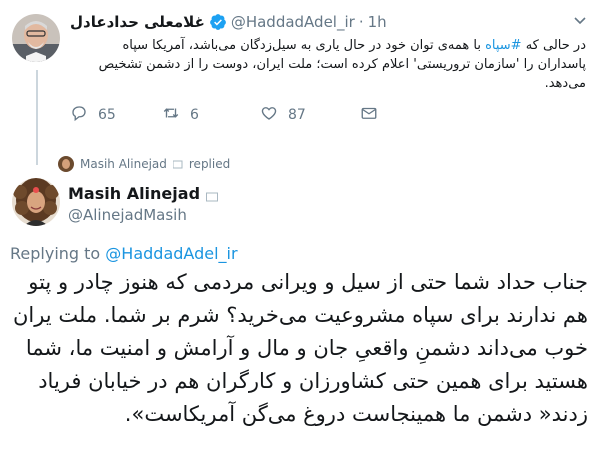 The height and width of the screenshot is (455, 600). I want to click on reply-author-handle: @AlinejadMasih, so click(127, 215).